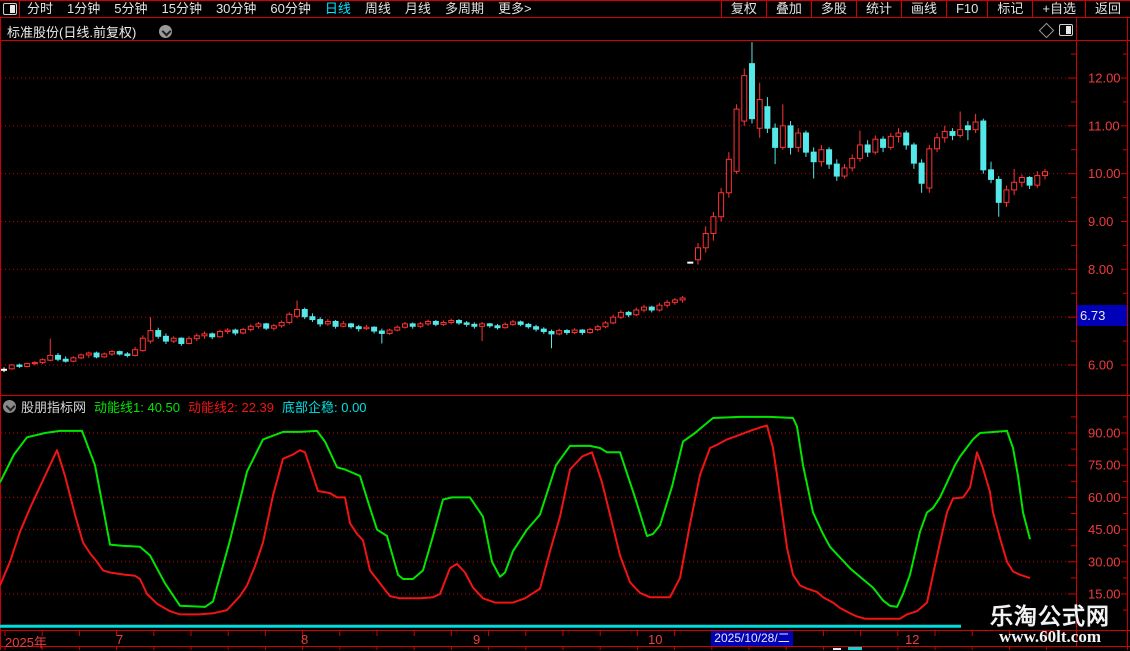 This screenshot has width=1130, height=651. What do you see at coordinates (1107, 9) in the screenshot?
I see `menu-item-tool-8: 返回` at bounding box center [1107, 9].